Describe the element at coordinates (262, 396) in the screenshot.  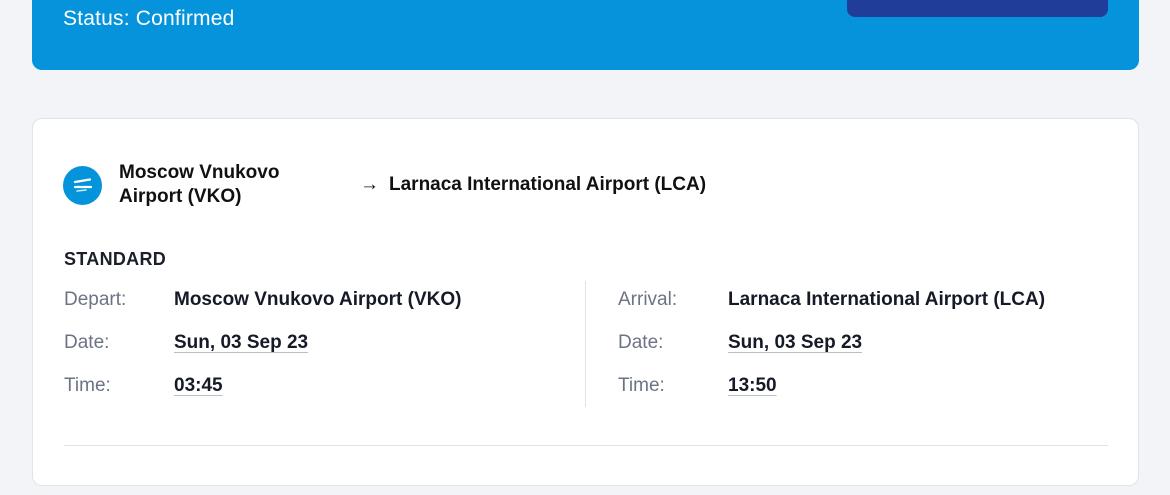
I see `depart-time-row: Time: 03:45` at that location.